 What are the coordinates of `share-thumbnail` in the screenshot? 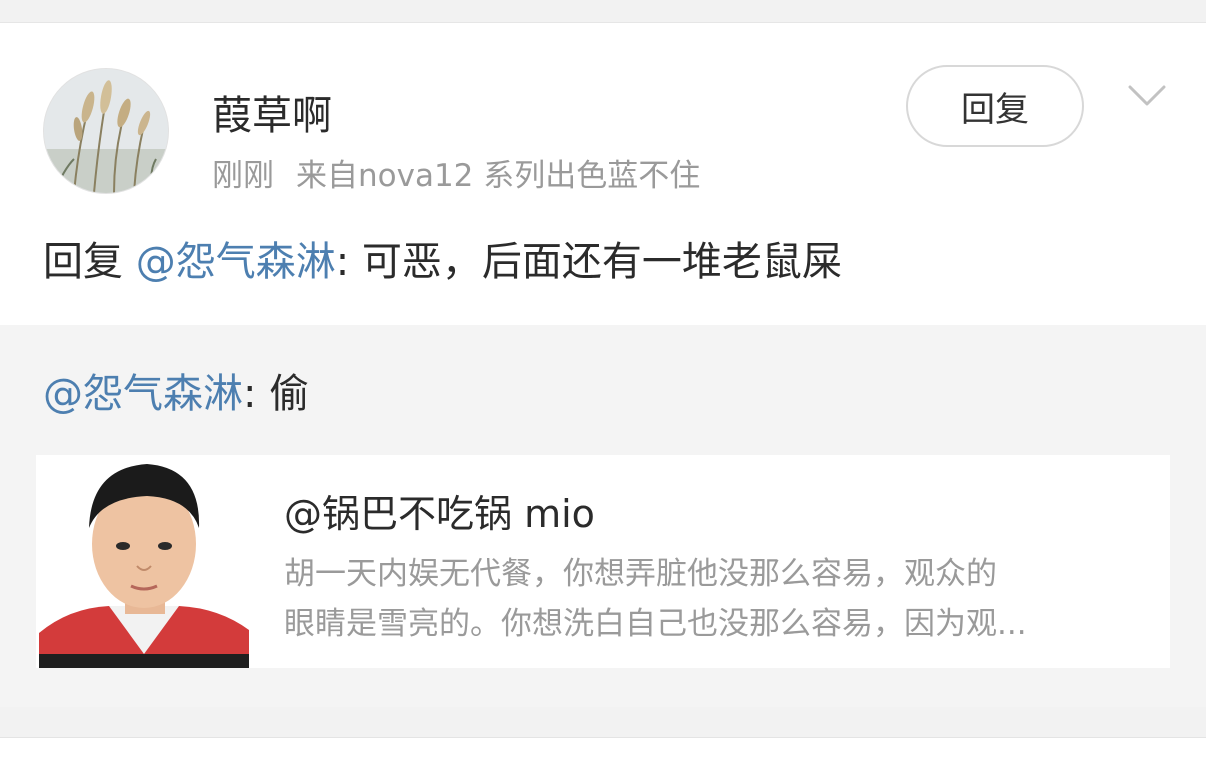 It's located at (144, 563).